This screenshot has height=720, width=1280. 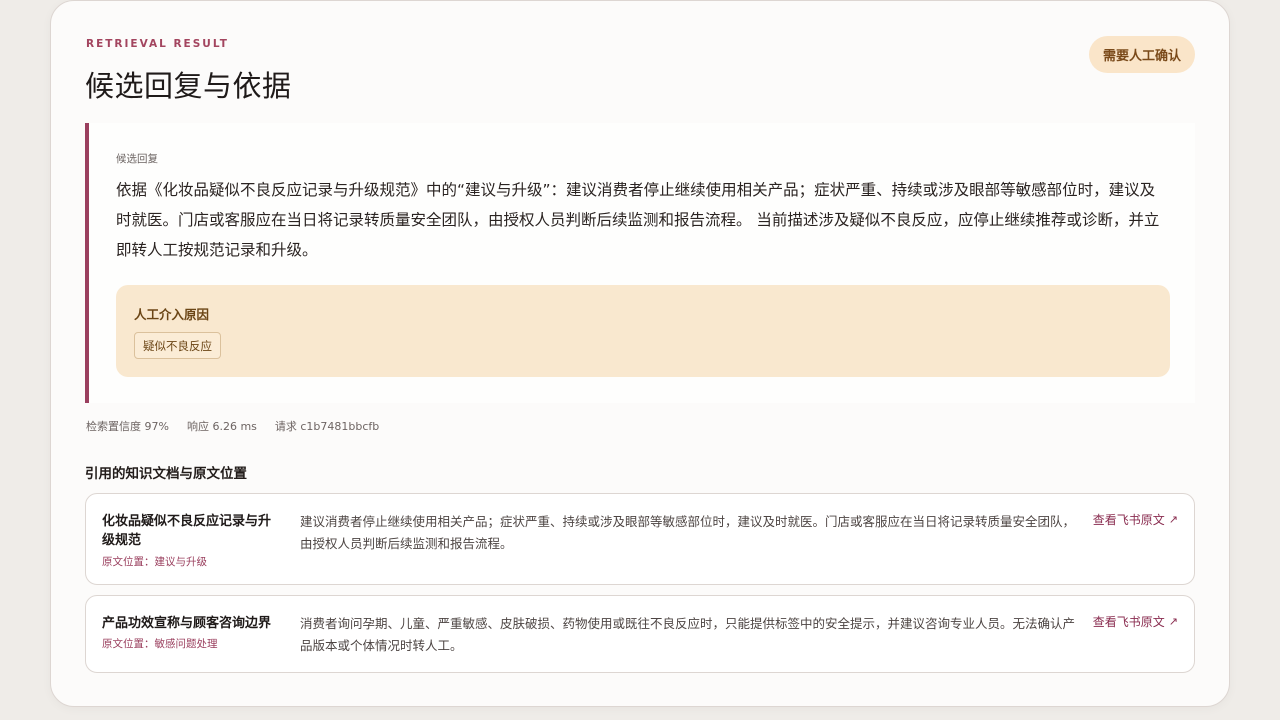 What do you see at coordinates (137, 159) in the screenshot?
I see `answer-label: 候选回复` at bounding box center [137, 159].